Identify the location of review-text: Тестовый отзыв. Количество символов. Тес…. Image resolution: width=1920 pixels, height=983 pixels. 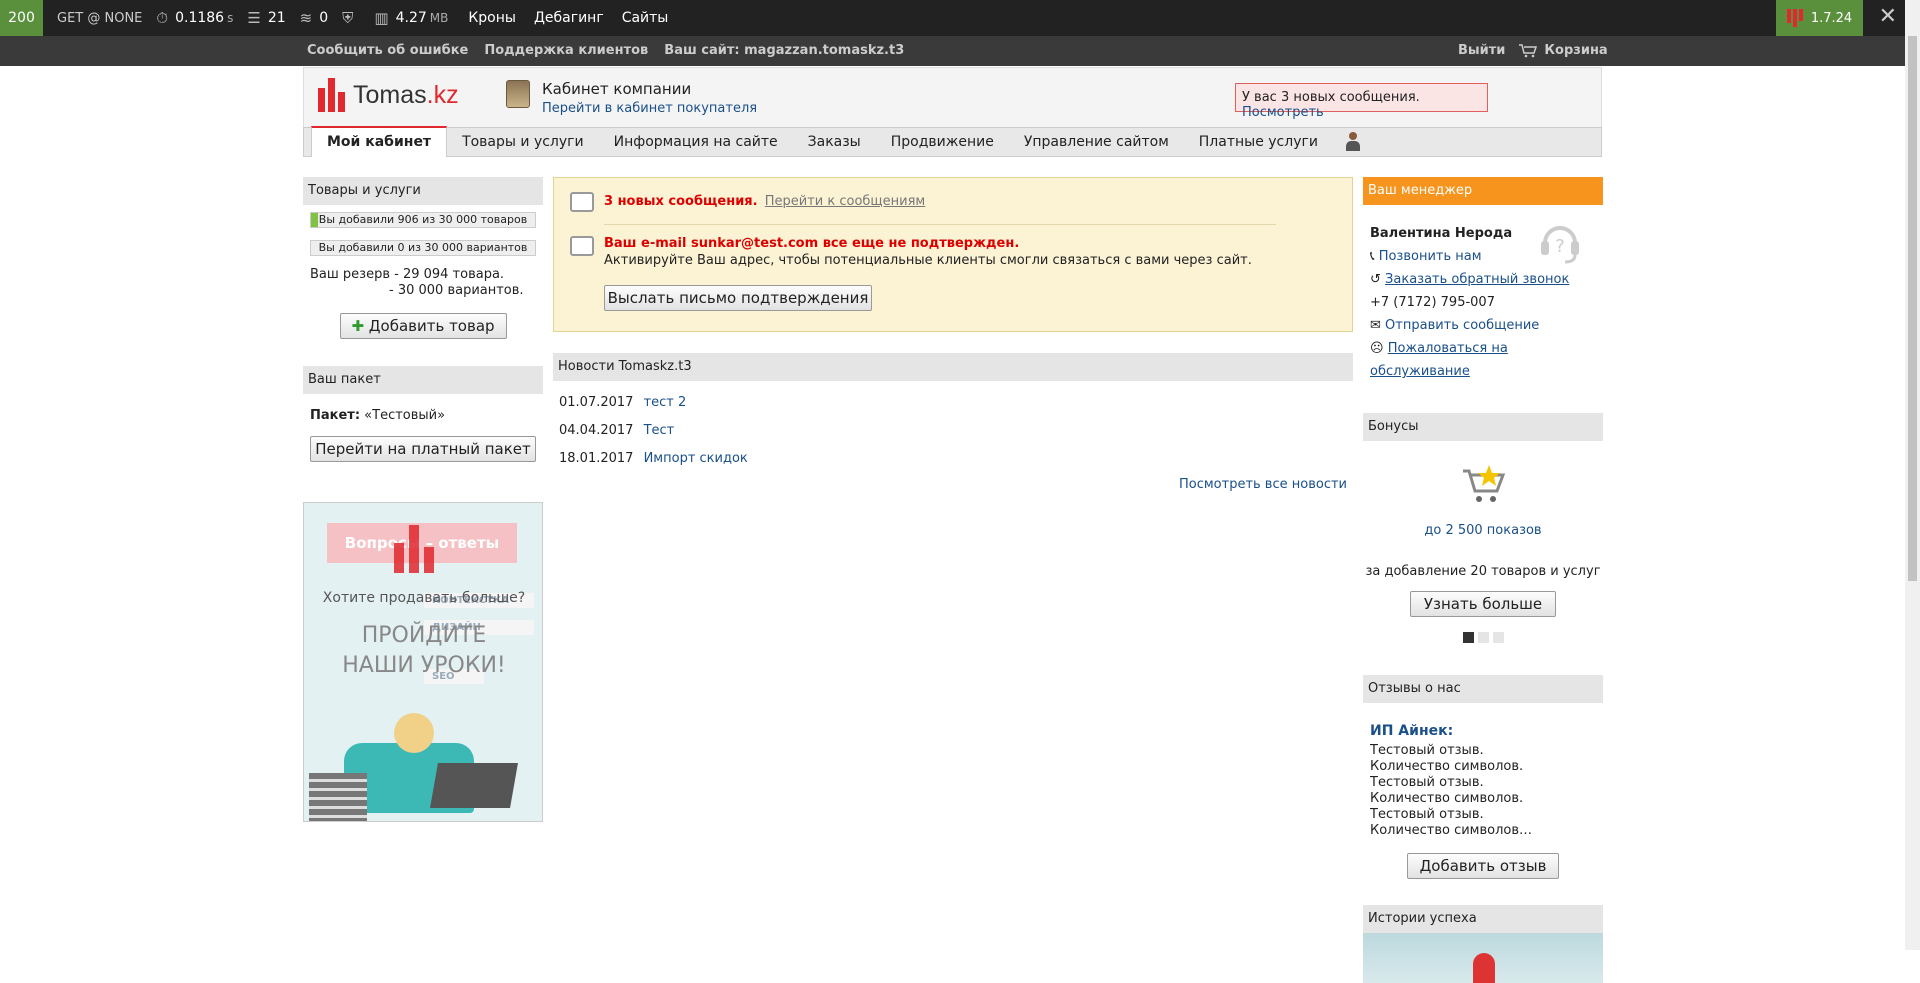
(1451, 790).